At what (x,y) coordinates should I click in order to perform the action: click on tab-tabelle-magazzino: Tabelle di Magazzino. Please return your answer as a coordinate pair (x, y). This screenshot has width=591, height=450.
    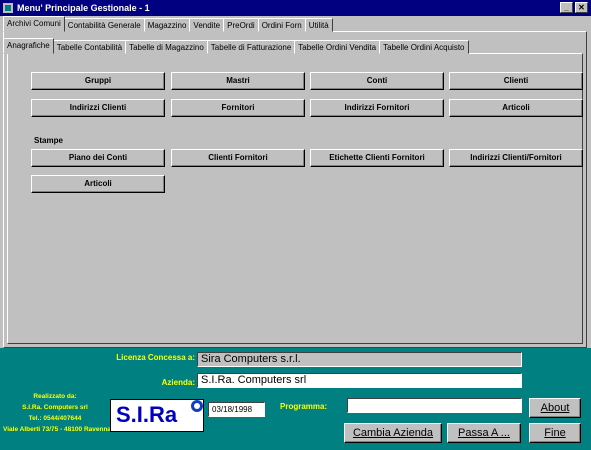
    Looking at the image, I should click on (166, 47).